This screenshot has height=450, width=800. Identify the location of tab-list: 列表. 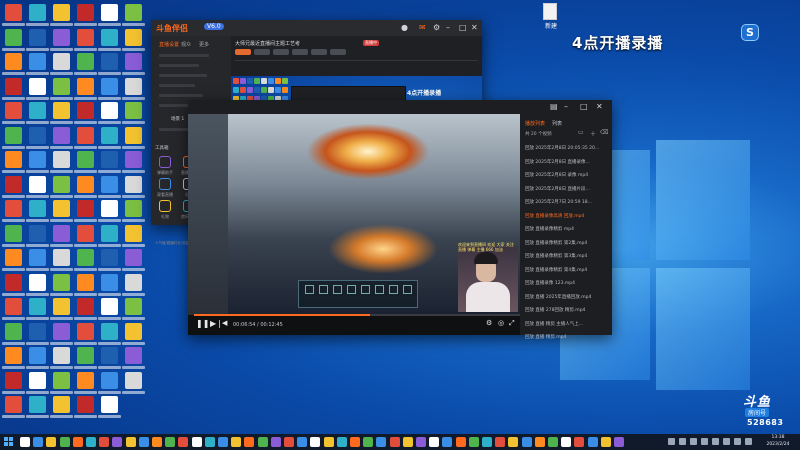
(557, 123).